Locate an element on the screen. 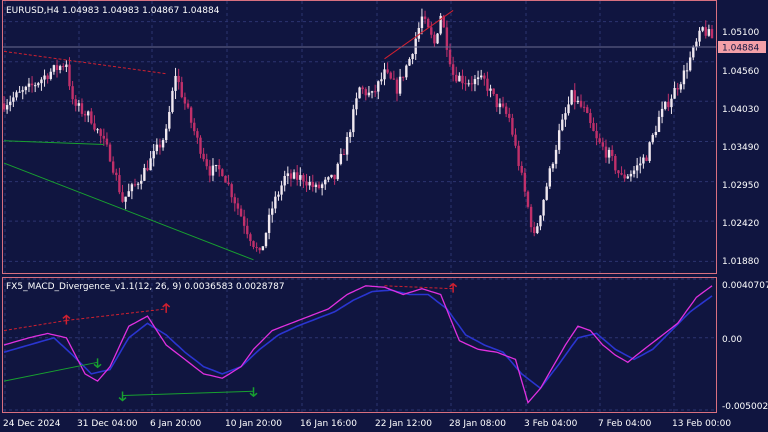 This screenshot has width=768, height=432. indicator-value-label: 0.00 is located at coordinates (732, 340).